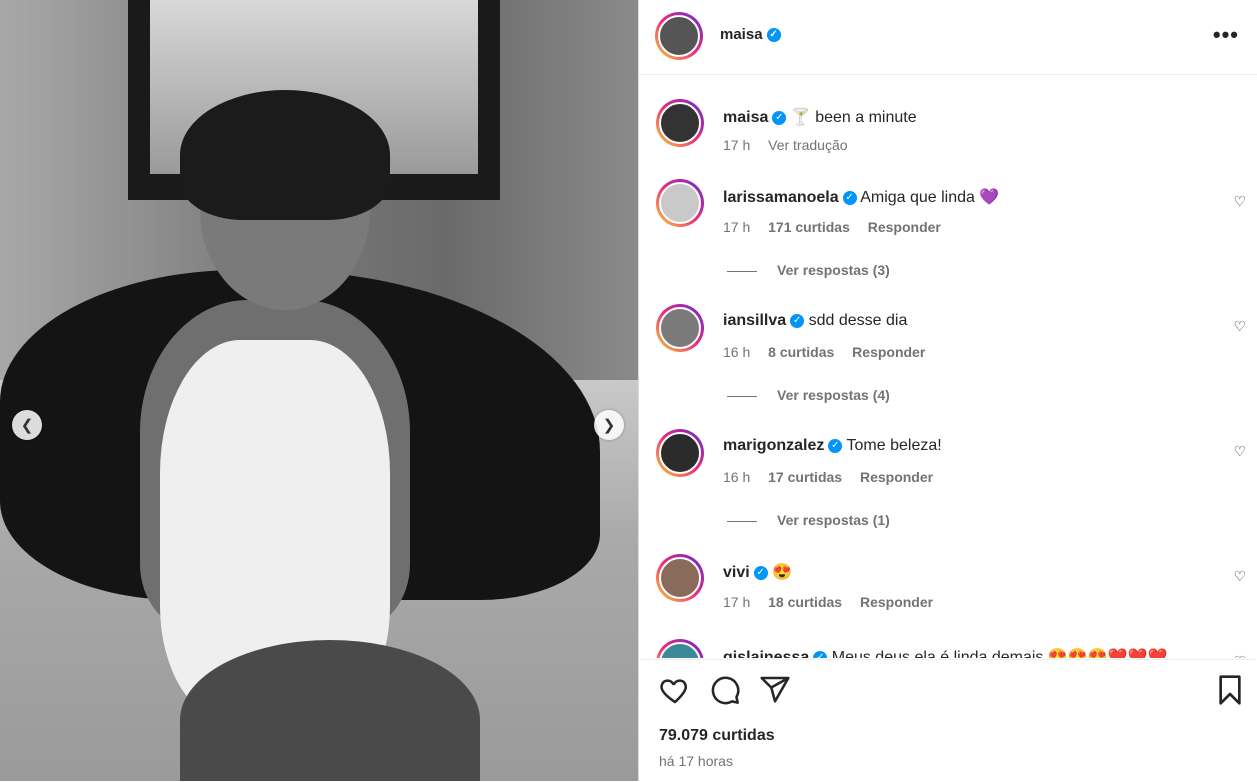  I want to click on post-actions-bar: 79.079 curtidas há 17 horas, so click(947, 720).